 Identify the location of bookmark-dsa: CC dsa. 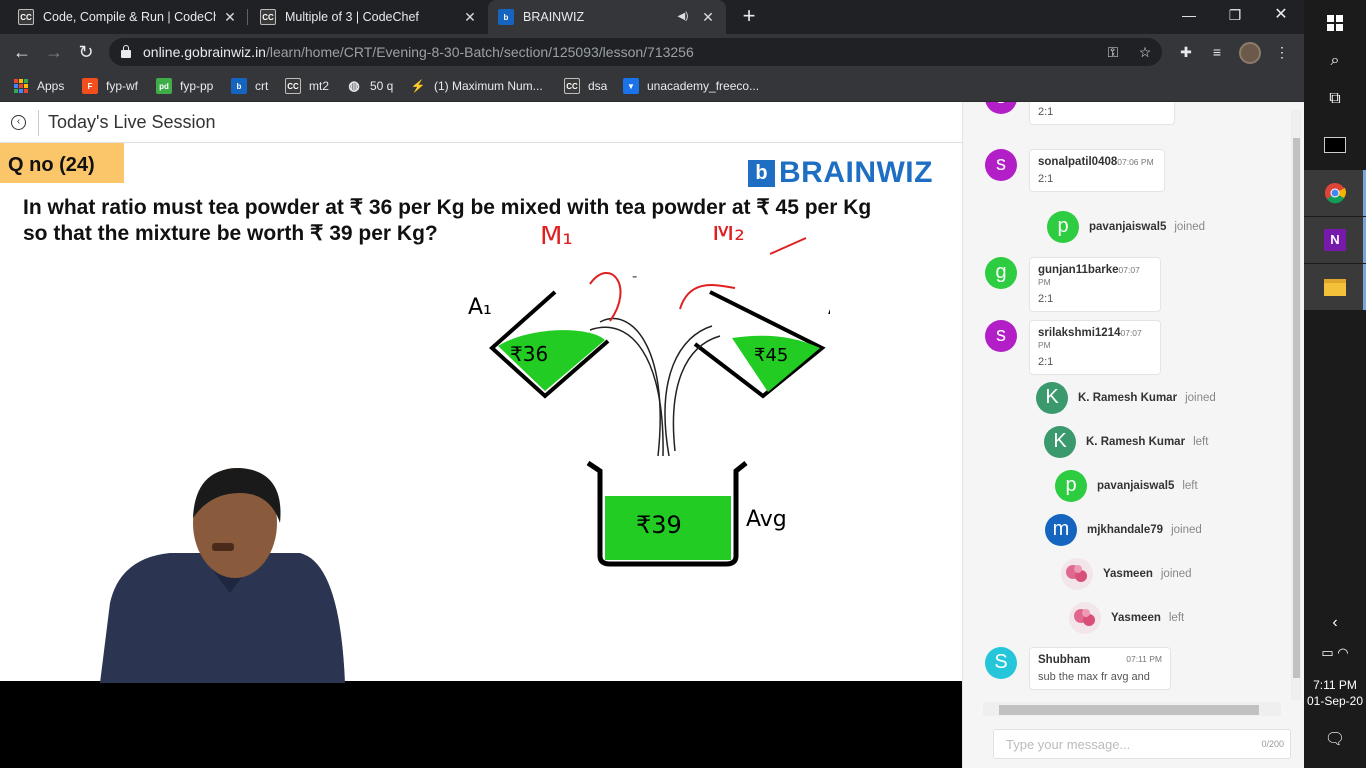
(585, 86).